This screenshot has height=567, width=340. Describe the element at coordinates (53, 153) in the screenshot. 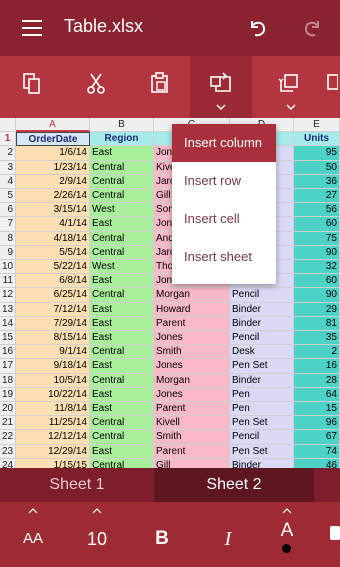

I see `cell-orderdate: 1/6/14` at that location.